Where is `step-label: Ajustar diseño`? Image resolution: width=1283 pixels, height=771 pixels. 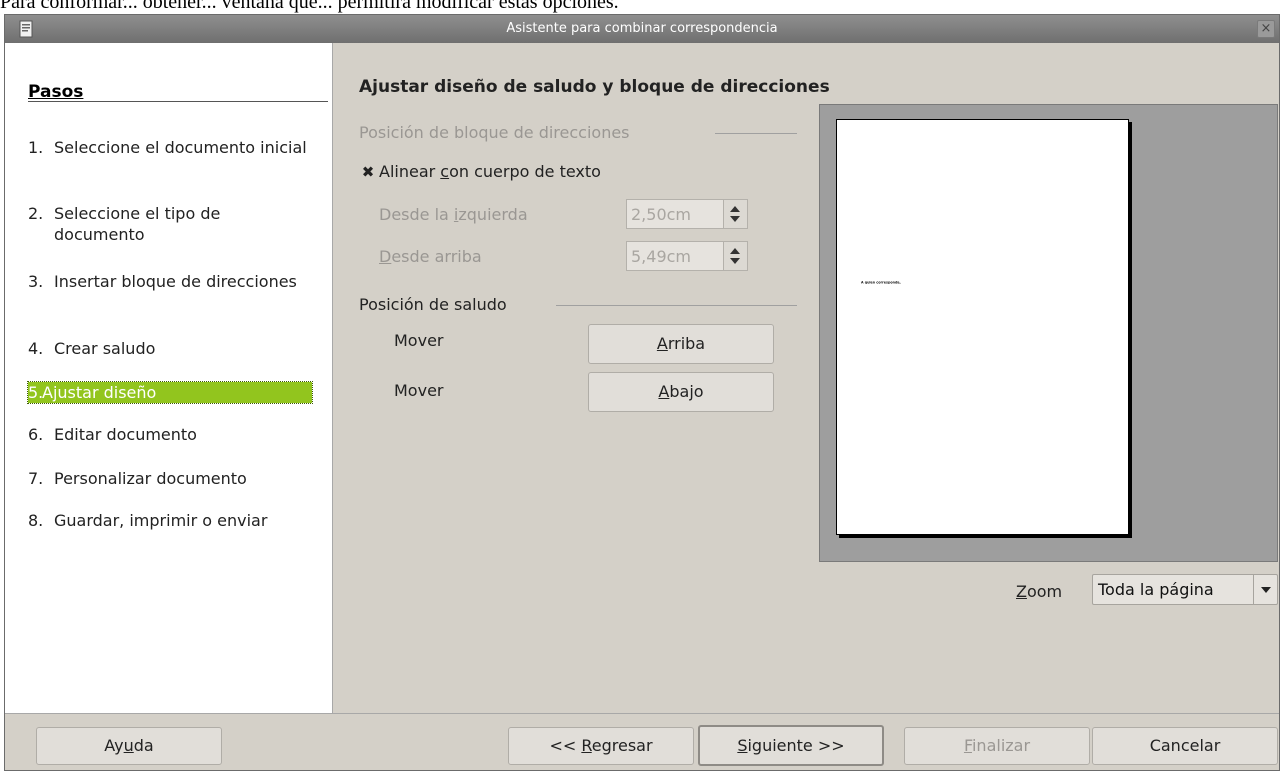 step-label: Ajustar diseño is located at coordinates (99, 392).